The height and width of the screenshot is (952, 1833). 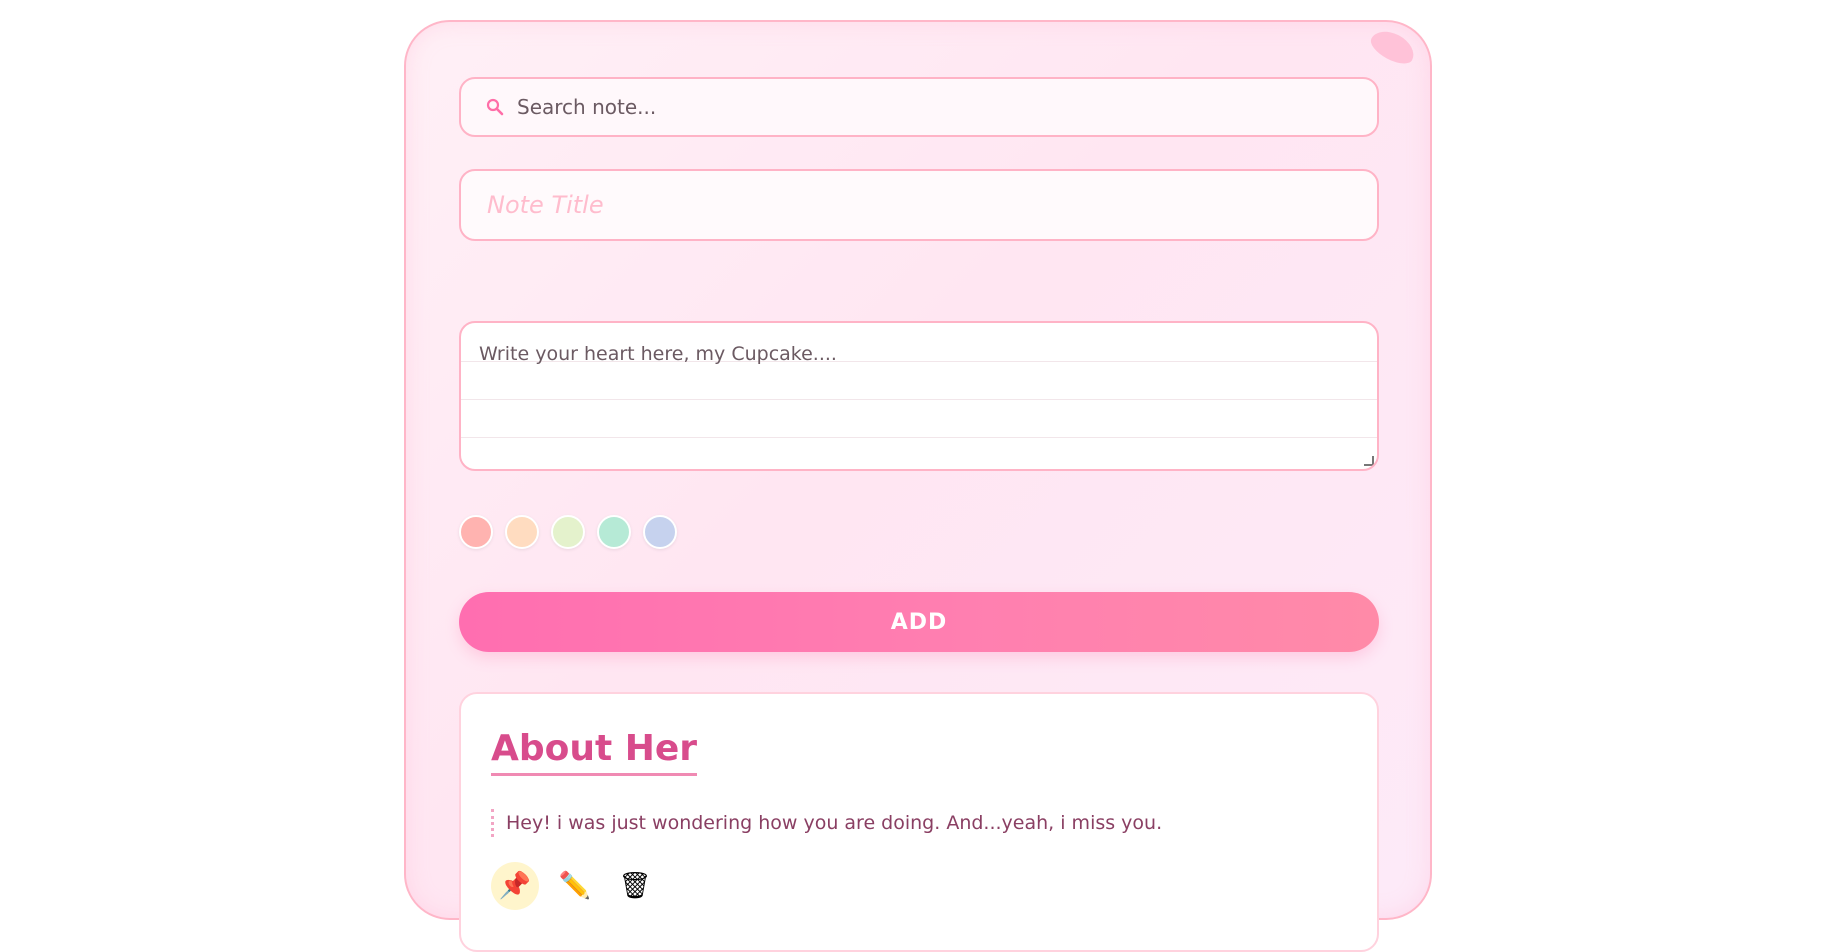 I want to click on edit-icon: ✏️, so click(x=575, y=886).